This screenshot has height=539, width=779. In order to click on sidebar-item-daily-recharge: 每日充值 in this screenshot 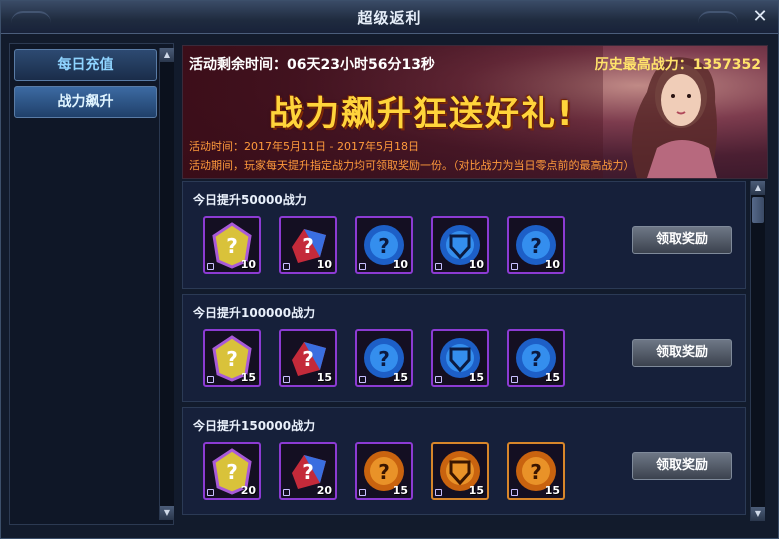, I will do `click(85, 65)`.